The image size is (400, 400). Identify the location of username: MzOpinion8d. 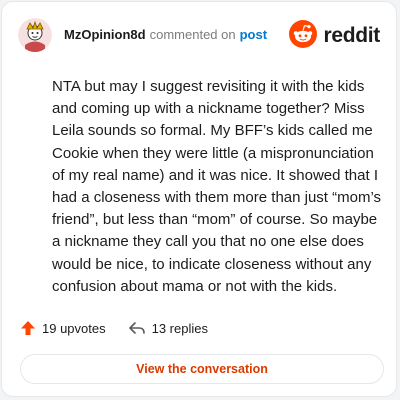
(105, 34).